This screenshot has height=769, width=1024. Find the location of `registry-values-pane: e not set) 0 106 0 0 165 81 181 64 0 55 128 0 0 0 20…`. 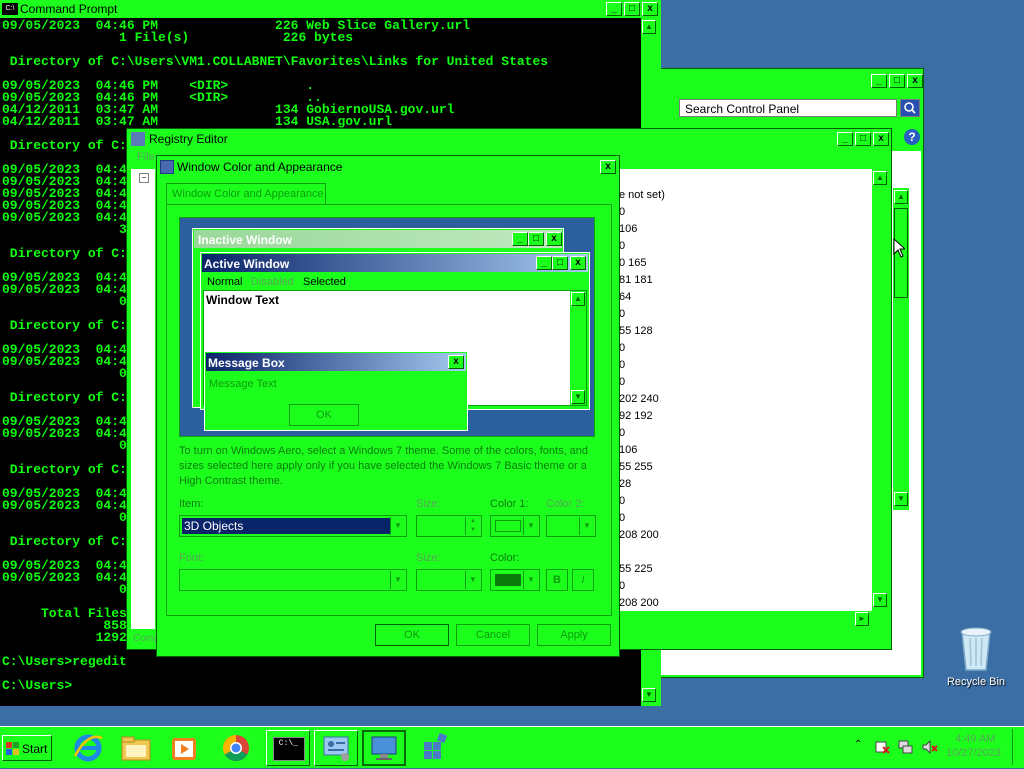

registry-values-pane: e not set) 0 106 0 0 165 81 181 64 0 55 128 0 0 0 20… is located at coordinates (745, 390).